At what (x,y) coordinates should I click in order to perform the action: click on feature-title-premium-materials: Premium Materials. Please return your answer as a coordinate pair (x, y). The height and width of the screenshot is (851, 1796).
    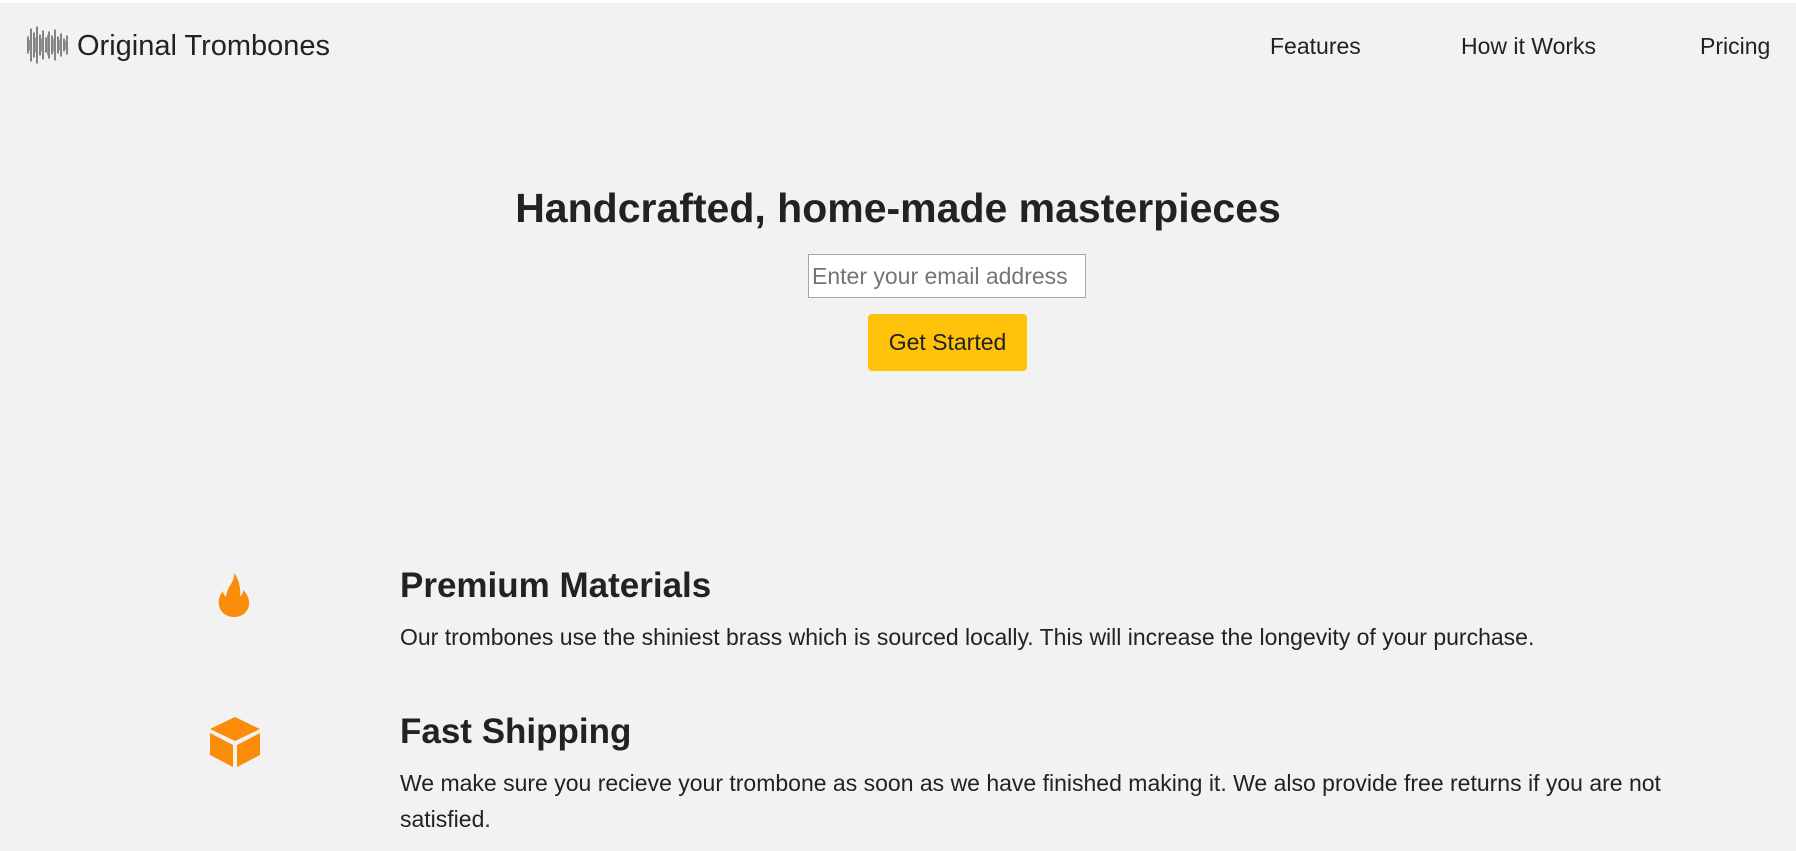
    Looking at the image, I should click on (556, 585).